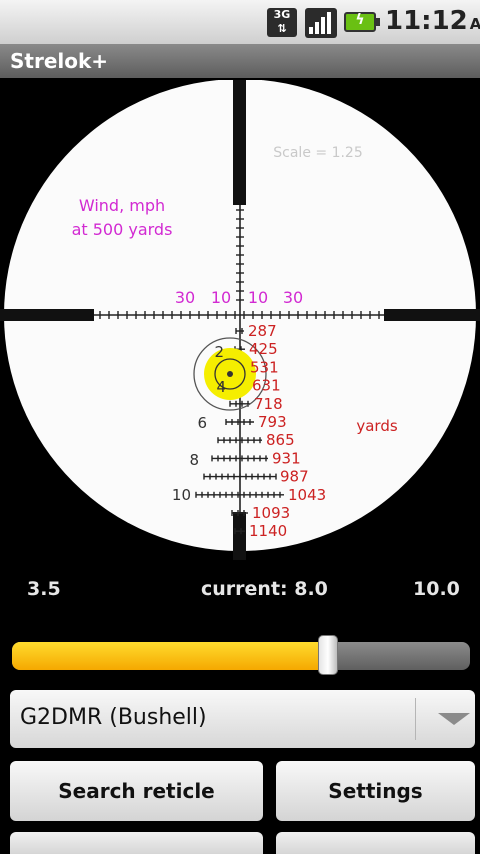  I want to click on clock: 11:12AM, so click(432, 21).